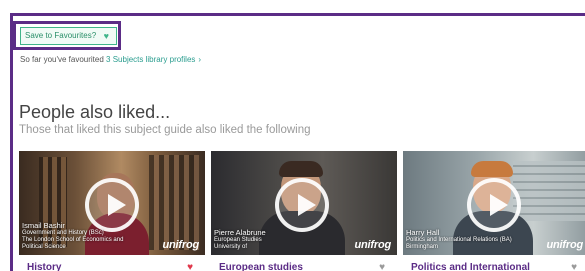 Image resolution: width=585 pixels, height=271 pixels. I want to click on chevron-right-icon: ›, so click(199, 59).